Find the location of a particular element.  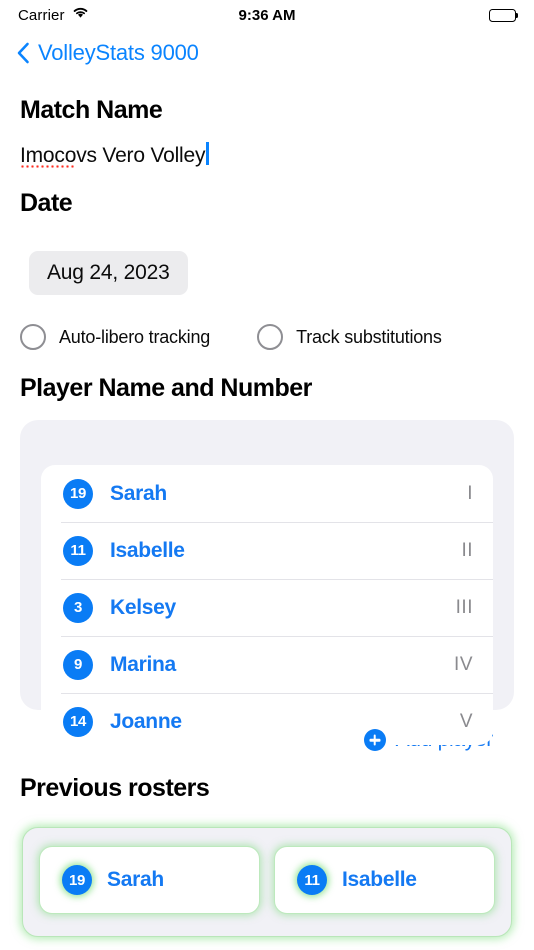

navigation-bar: VolleyStats 9000 is located at coordinates (267, 51).